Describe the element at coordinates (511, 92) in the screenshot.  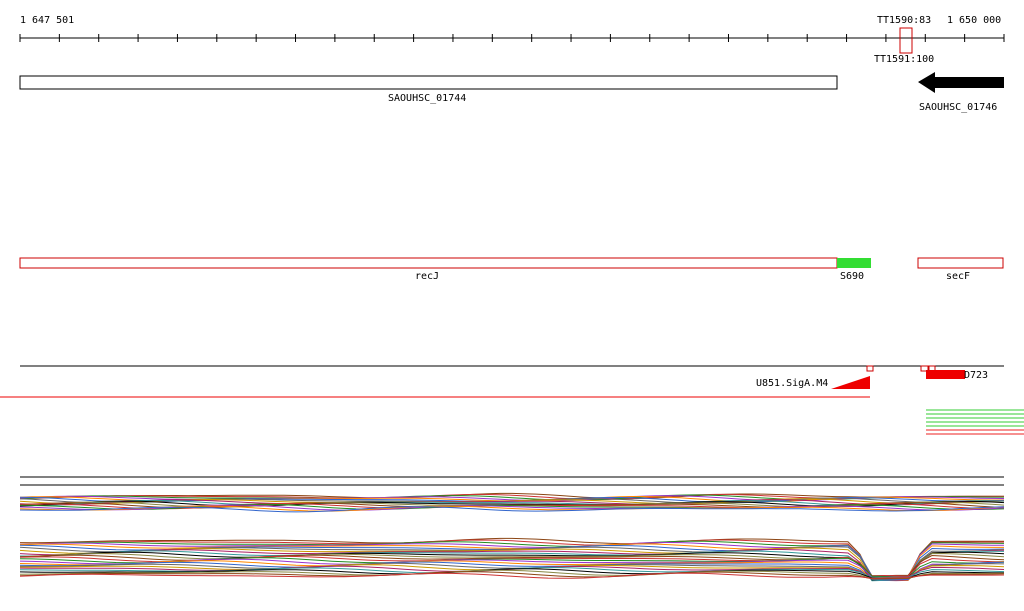
I see `gene-track: SAOUHSC_01744 SAOUHSC_01746` at that location.